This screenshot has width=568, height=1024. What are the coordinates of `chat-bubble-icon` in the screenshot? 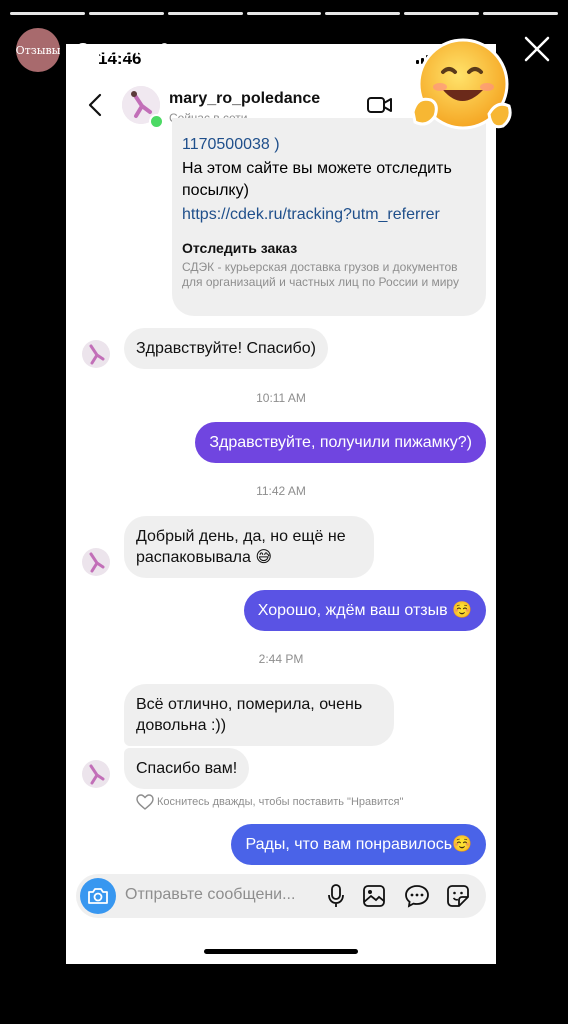 It's located at (417, 896).